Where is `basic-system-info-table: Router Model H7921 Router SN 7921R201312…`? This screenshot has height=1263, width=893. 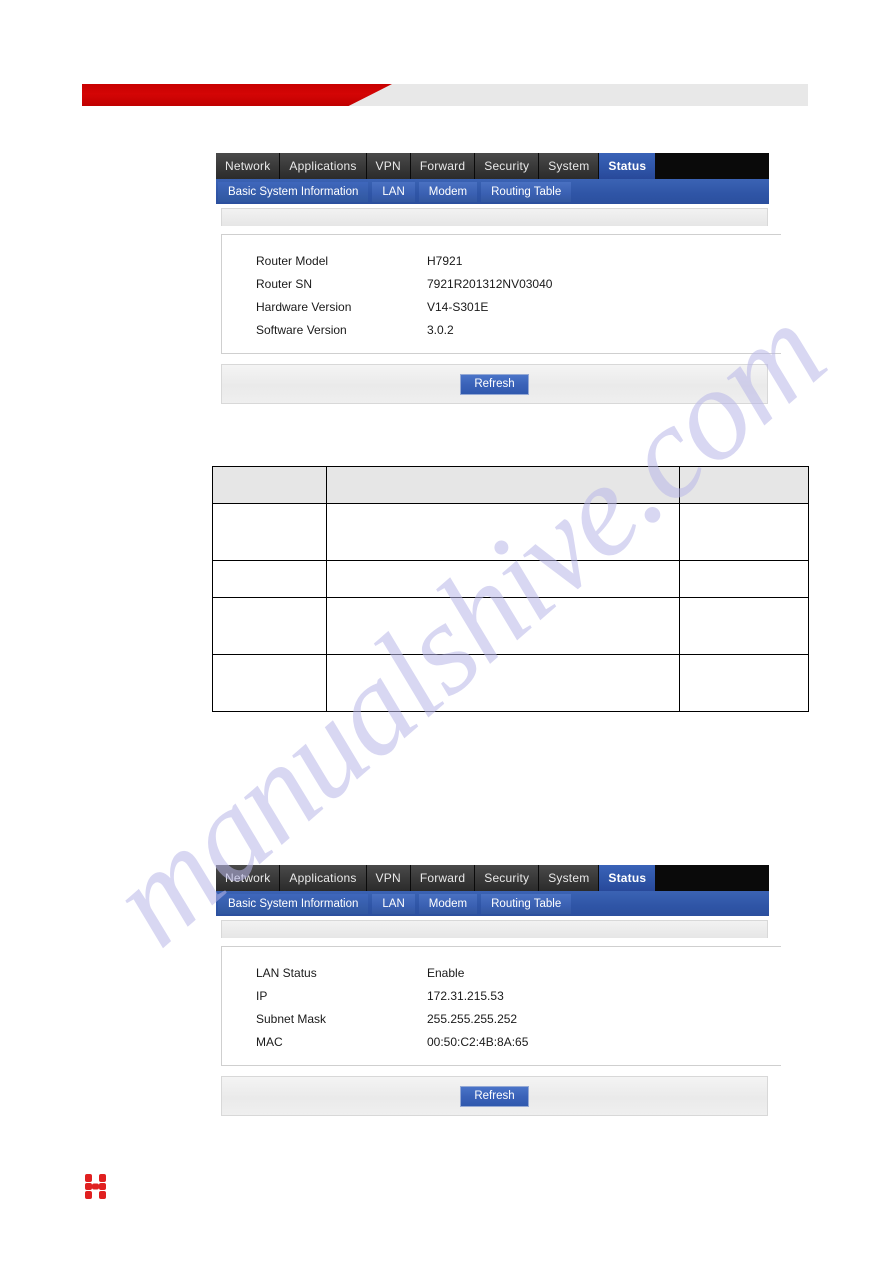 basic-system-info-table: Router Model H7921 Router SN 7921R201312… is located at coordinates (501, 294).